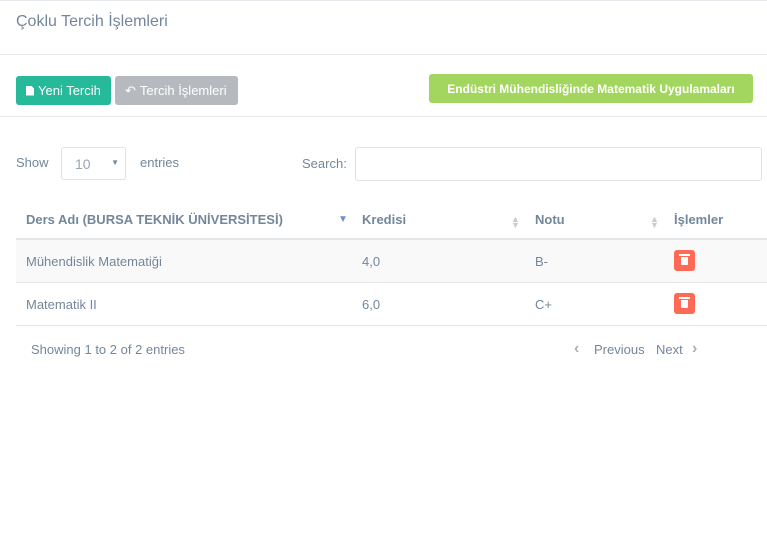 The width and height of the screenshot is (767, 541). I want to click on new-preference-label: Yeni Tercih, so click(69, 90).